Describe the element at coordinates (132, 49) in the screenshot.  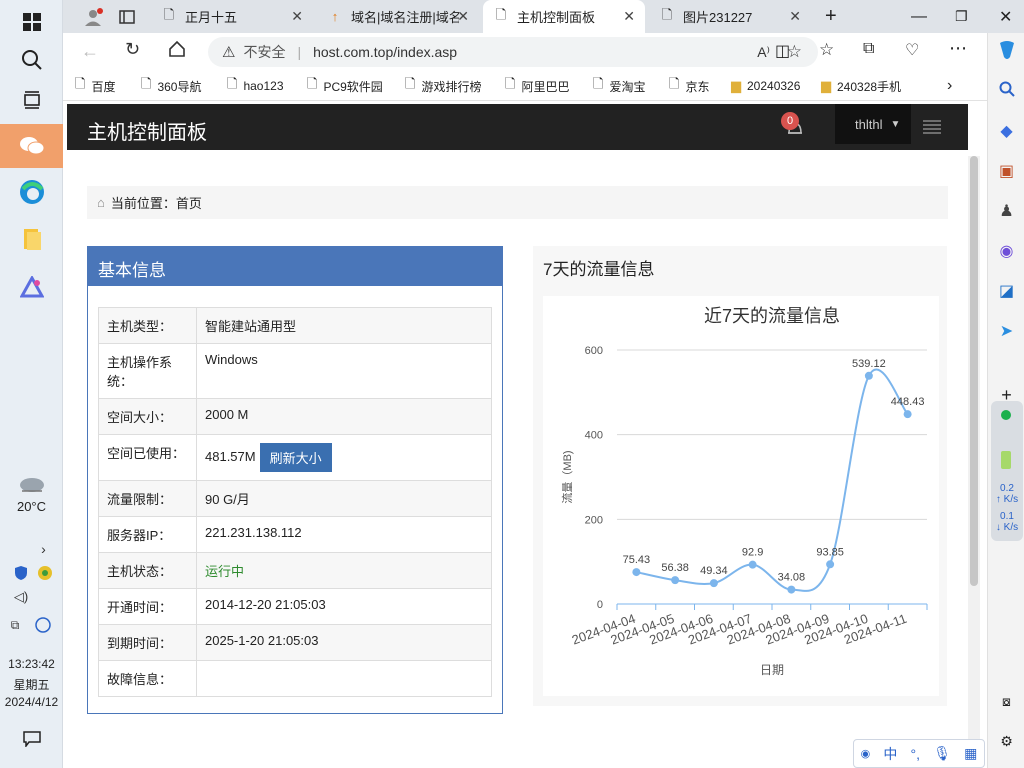
I see `refresh-icon: ↻` at that location.